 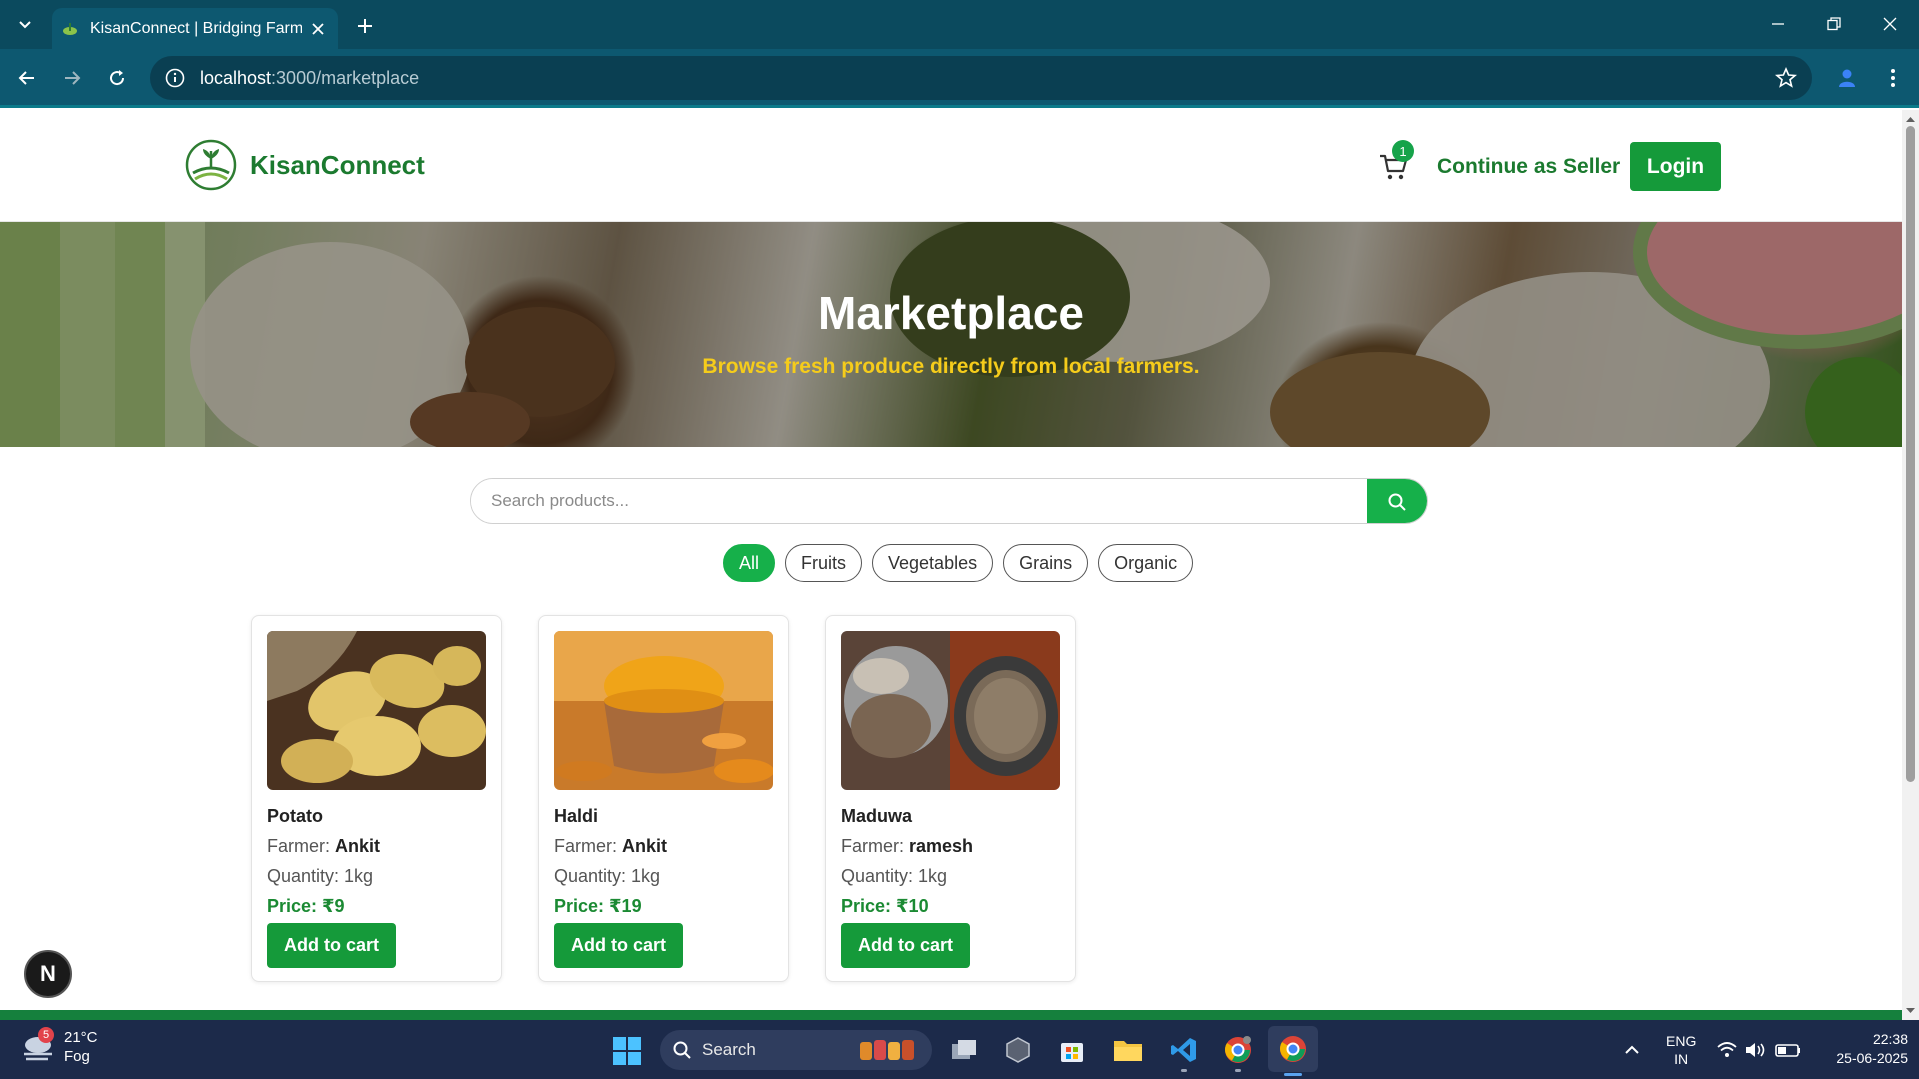 I want to click on taskbar-search-box: Search, so click(x=796, y=1050).